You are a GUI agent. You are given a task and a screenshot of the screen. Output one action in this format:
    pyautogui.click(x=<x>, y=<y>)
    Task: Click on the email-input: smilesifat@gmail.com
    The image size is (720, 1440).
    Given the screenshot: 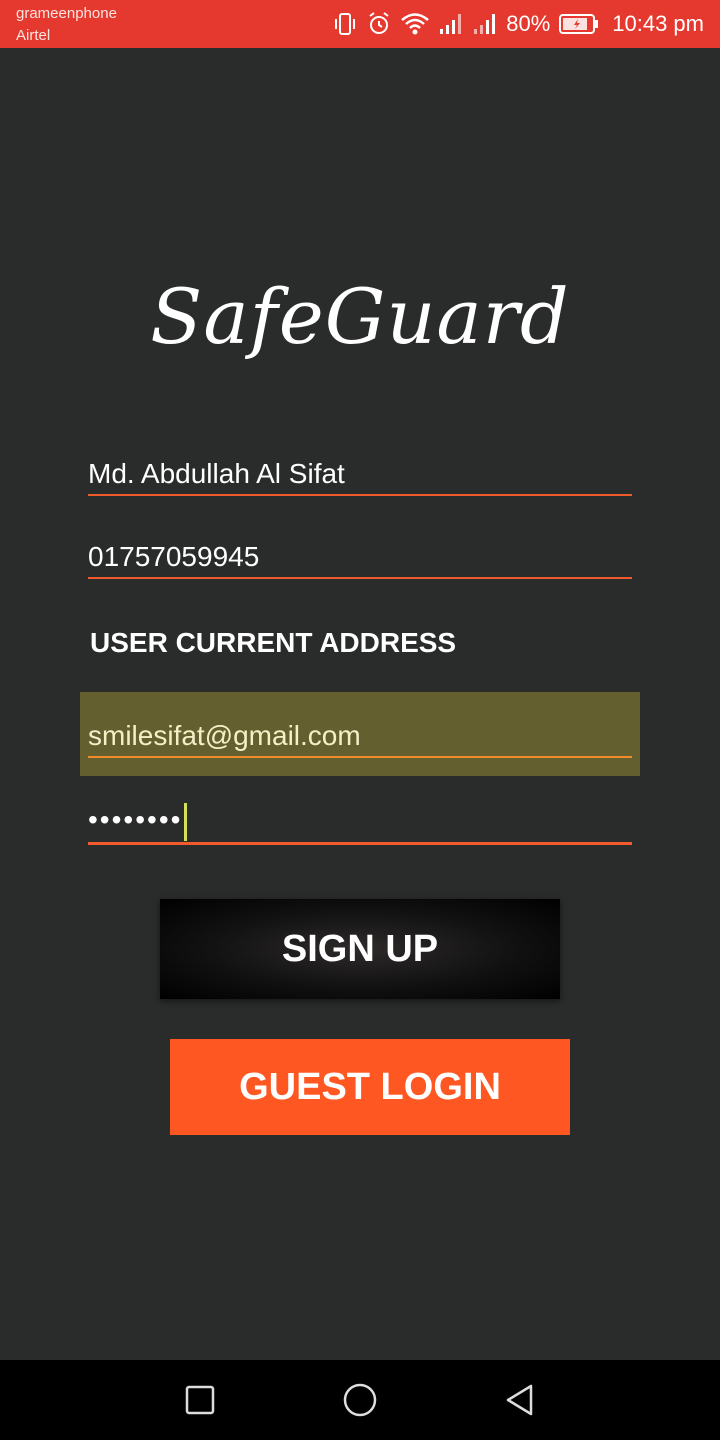 What is the action you would take?
    pyautogui.click(x=360, y=738)
    